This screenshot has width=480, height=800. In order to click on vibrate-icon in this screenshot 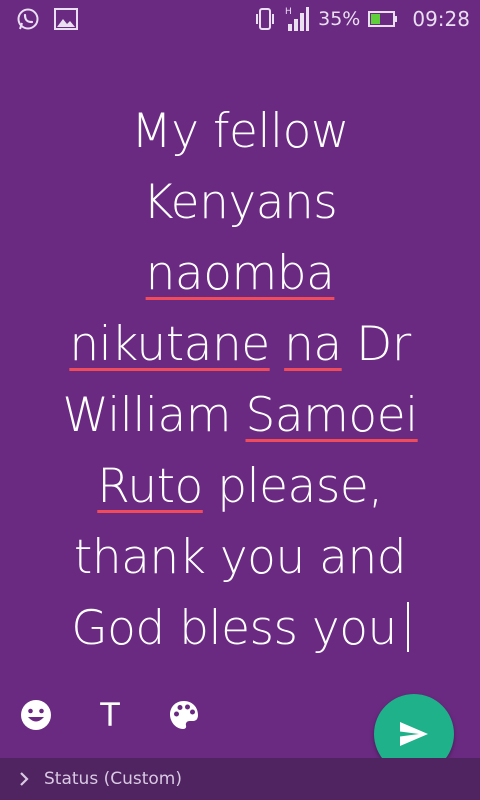, I will do `click(265, 19)`.